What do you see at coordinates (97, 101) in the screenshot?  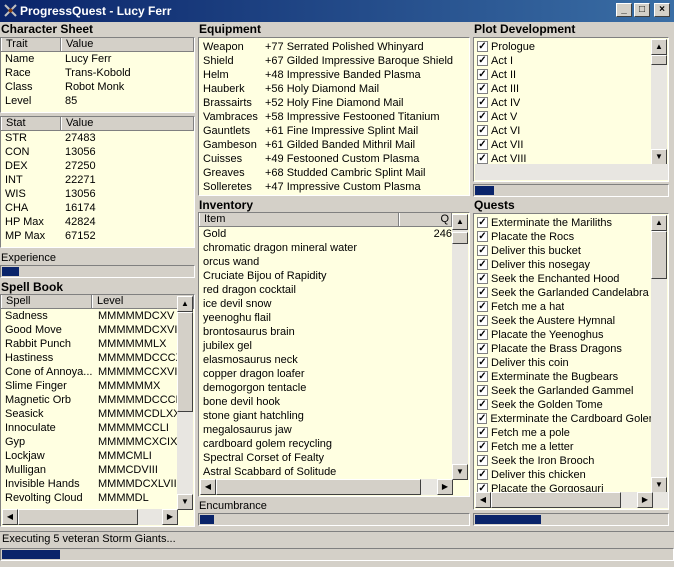 I see `list-item: Level 85` at bounding box center [97, 101].